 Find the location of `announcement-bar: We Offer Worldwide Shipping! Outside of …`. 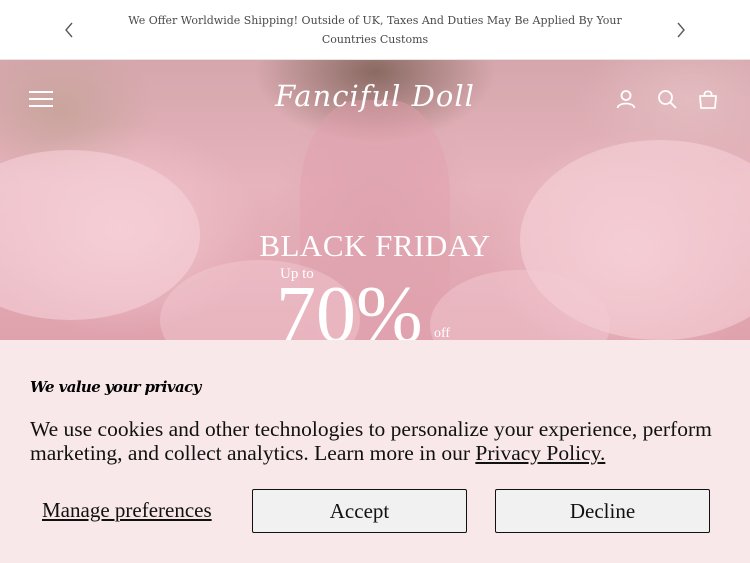

announcement-bar: We Offer Worldwide Shipping! Outside of … is located at coordinates (375, 30).